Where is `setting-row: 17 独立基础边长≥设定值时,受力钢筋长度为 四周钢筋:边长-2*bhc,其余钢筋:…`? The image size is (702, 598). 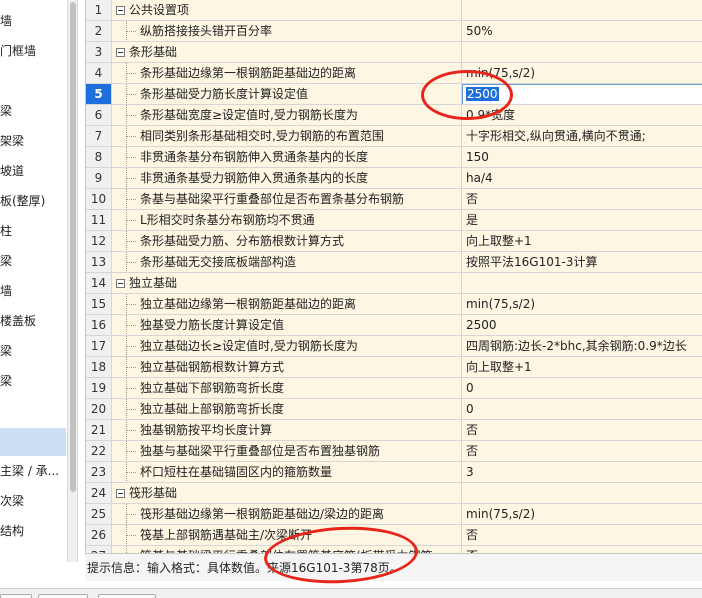
setting-row: 17 独立基础边长≥设定值时,受力钢筋长度为 四周钢筋:边长-2*bhc,其余钢筋:… is located at coordinates (394, 346).